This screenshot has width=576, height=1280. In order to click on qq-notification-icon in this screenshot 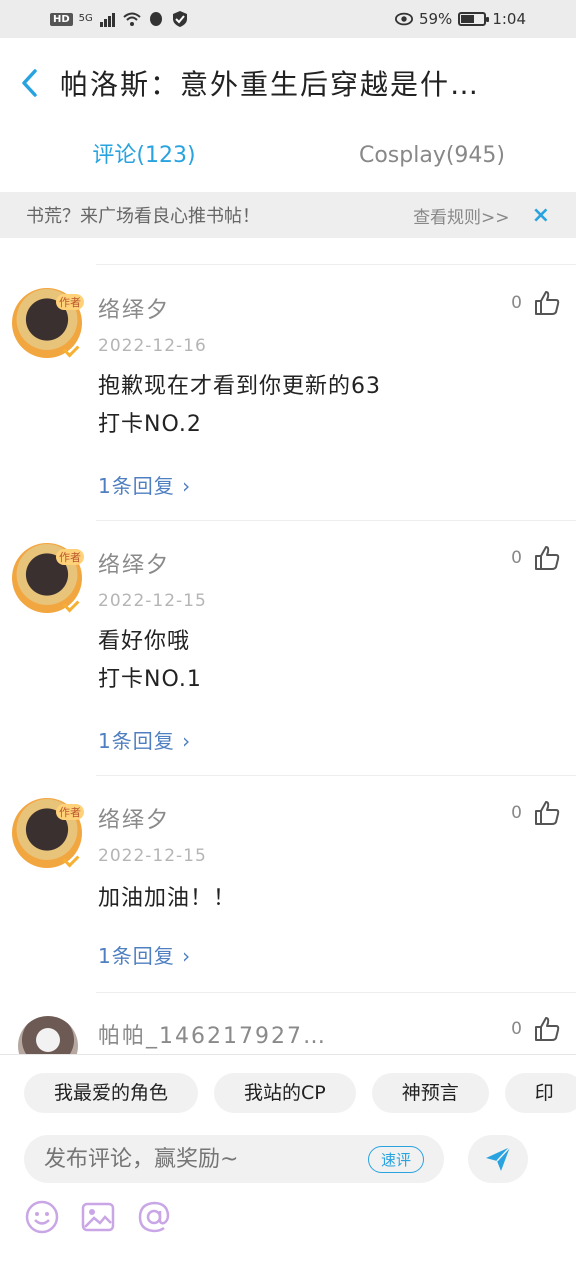, I will do `click(155, 19)`.